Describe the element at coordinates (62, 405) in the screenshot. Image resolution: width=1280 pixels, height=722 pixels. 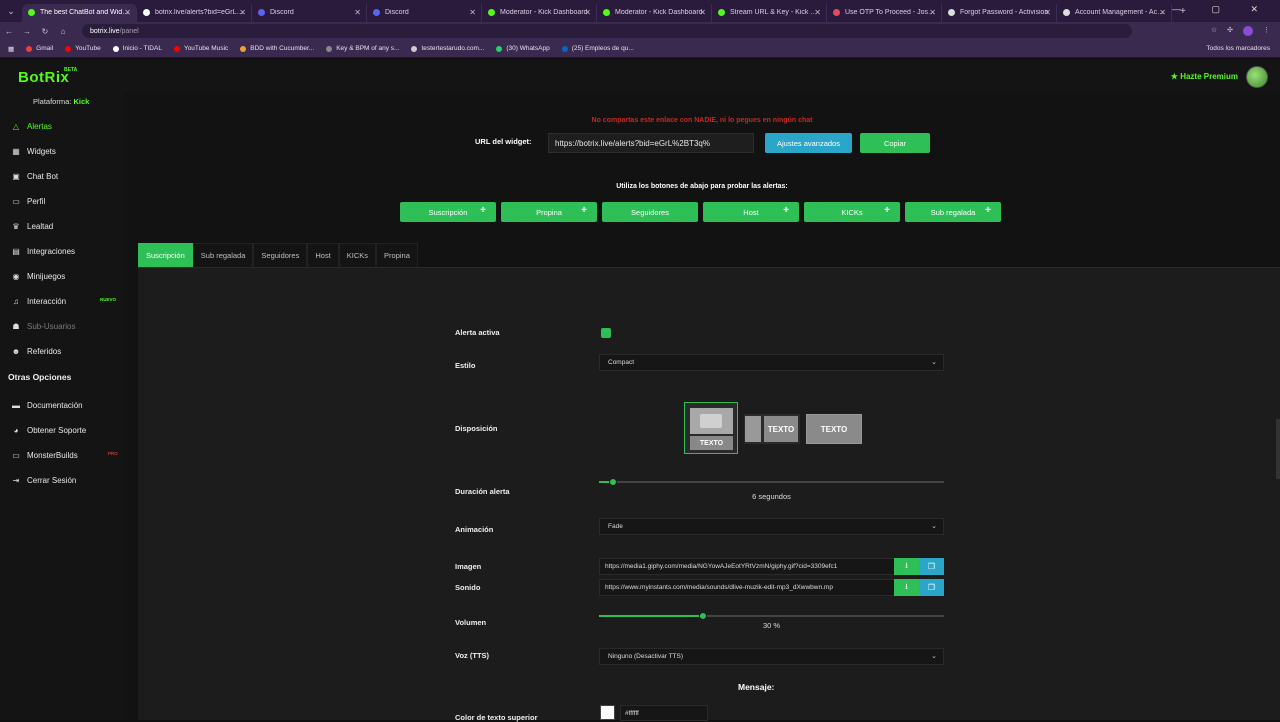
I see `sidebar-other-item: ▬ Documentación` at that location.